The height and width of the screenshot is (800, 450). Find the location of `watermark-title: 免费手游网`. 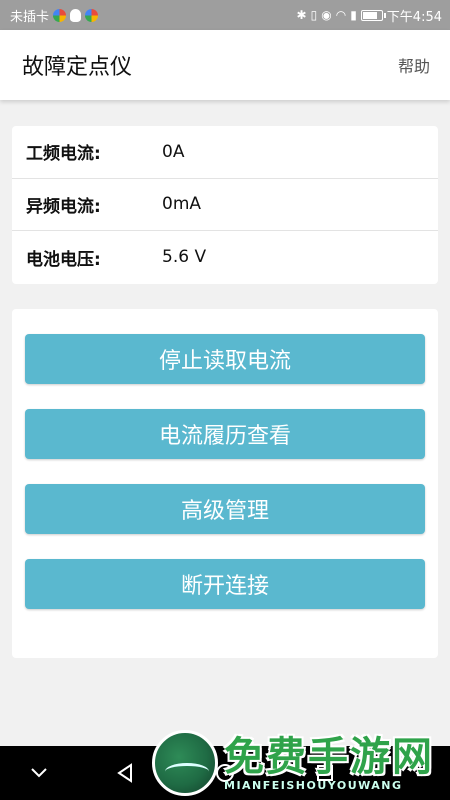

watermark-title: 免费手游网 is located at coordinates (329, 756).